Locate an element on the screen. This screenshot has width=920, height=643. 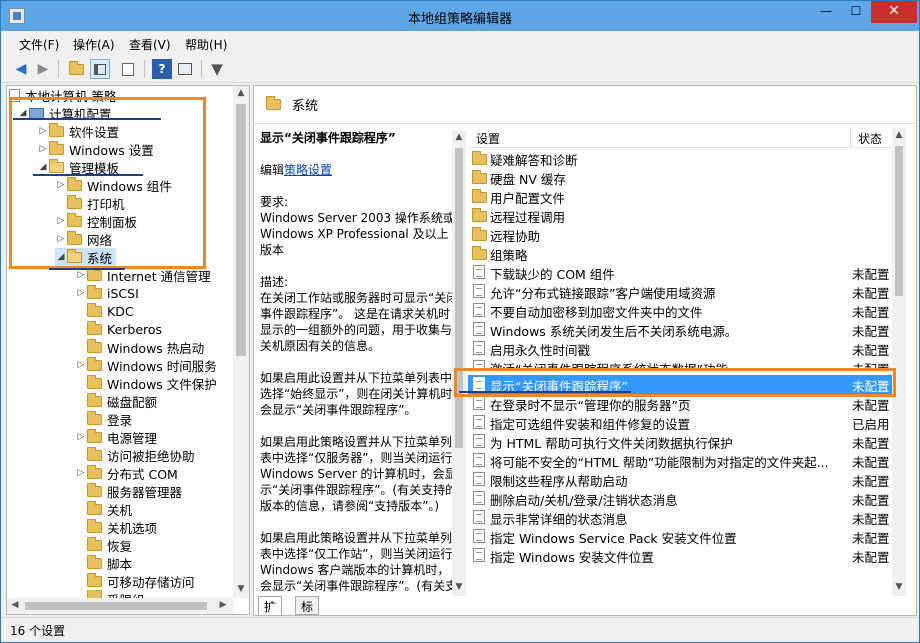
list-item-setting: 允许“分布式链接跟踪”客户端使用域资源 未配置 is located at coordinates (680, 291).